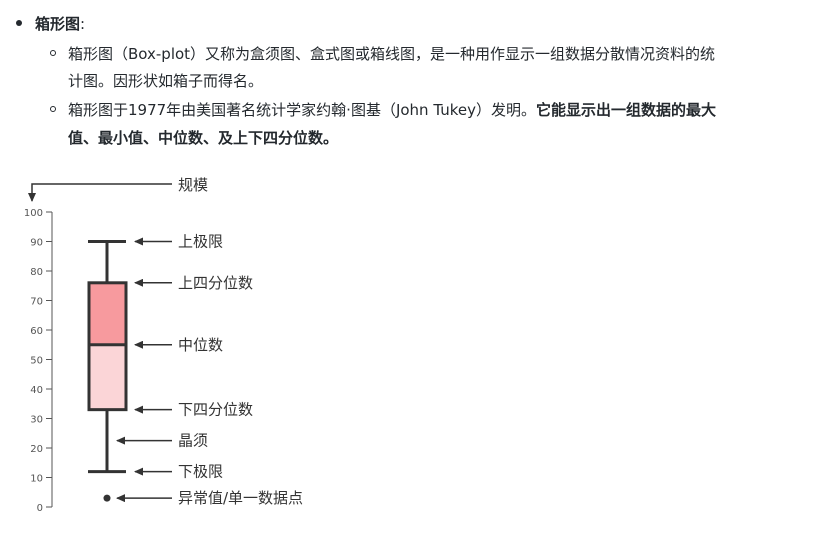  I want to click on outlier-point, so click(107, 498).